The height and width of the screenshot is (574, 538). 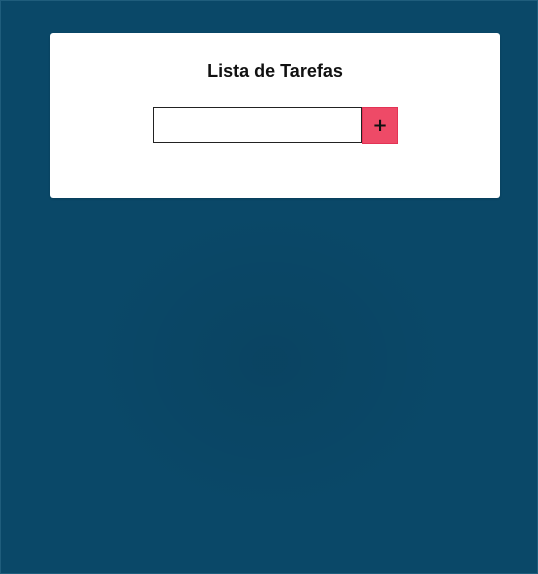 I want to click on plus-icon: +, so click(x=380, y=125).